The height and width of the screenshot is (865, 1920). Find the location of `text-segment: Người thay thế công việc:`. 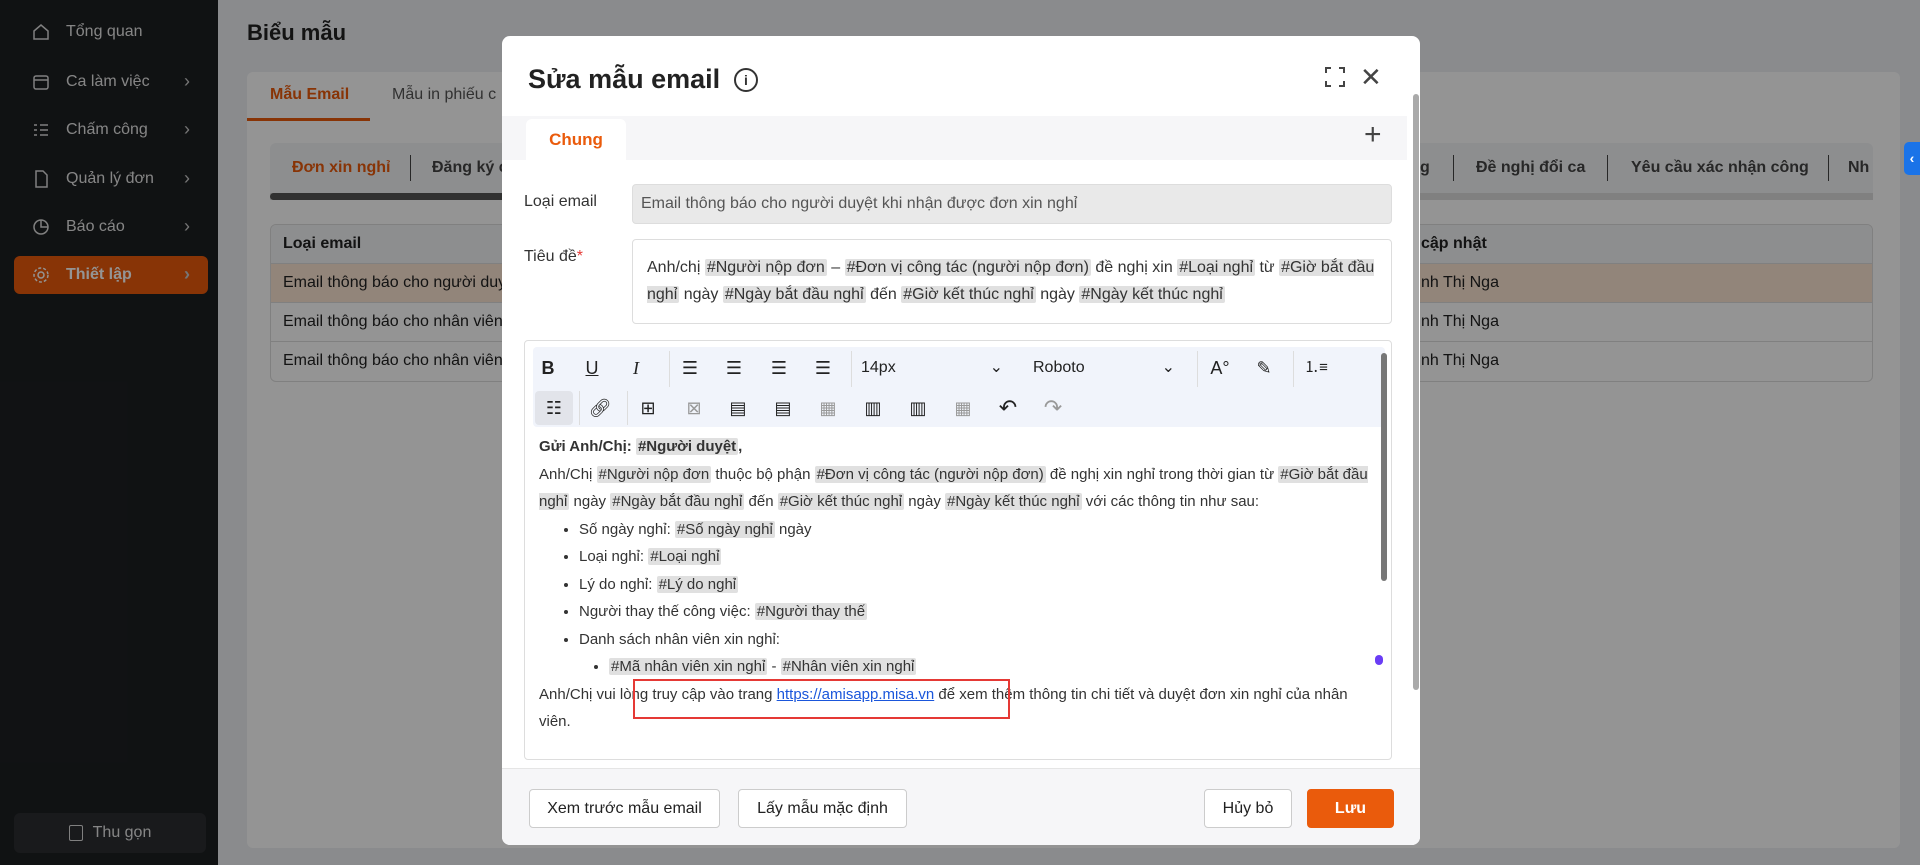

text-segment: Người thay thế công việc: is located at coordinates (667, 611).